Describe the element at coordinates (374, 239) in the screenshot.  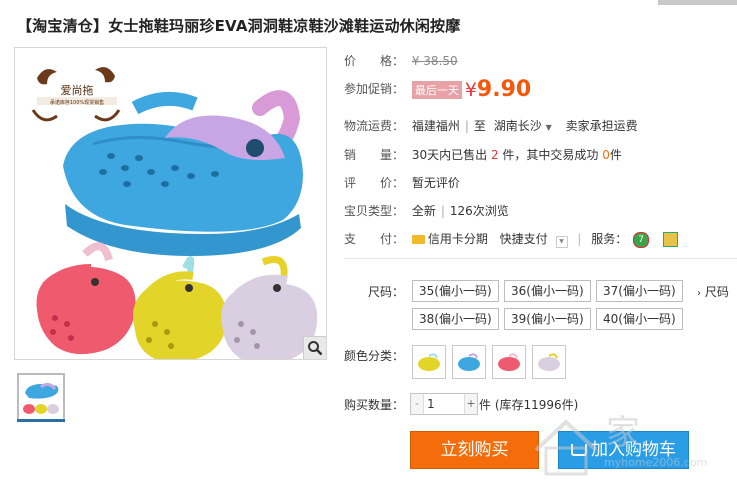
I see `payment-label: 支 付：` at that location.